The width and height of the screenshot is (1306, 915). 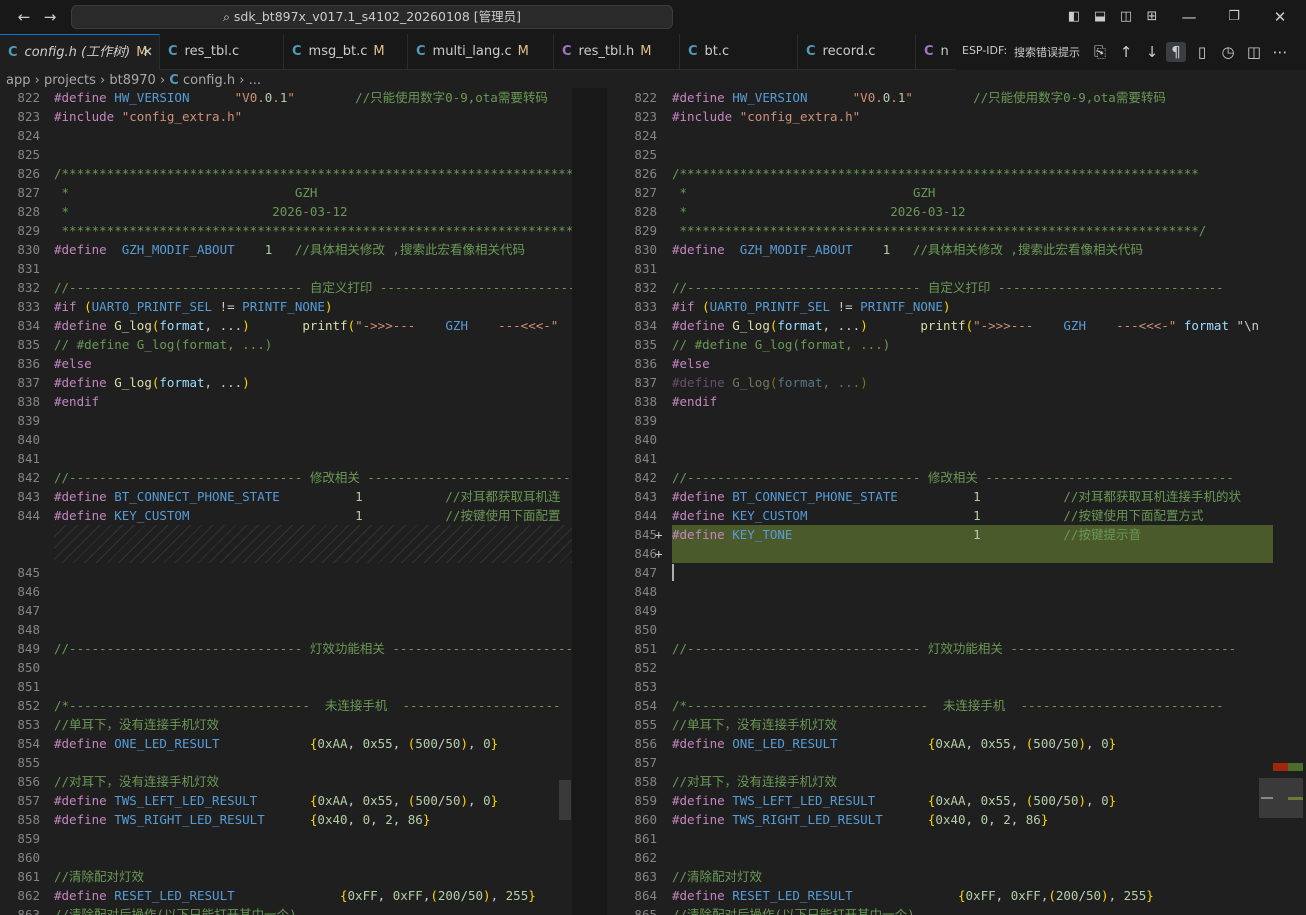 I want to click on c-file-icon: C, so click(x=297, y=51).